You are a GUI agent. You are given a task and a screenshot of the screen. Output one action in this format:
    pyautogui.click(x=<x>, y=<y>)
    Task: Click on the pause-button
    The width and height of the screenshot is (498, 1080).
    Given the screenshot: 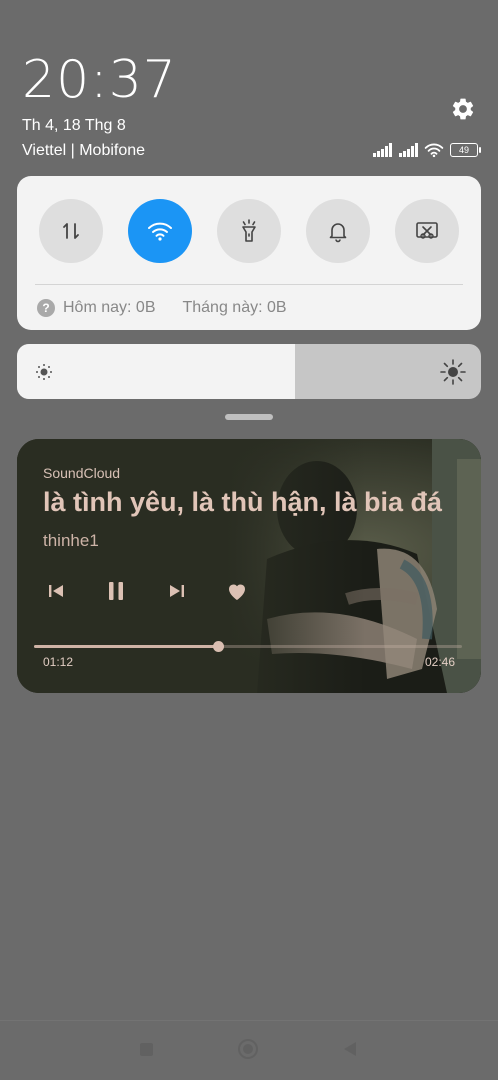 What is the action you would take?
    pyautogui.click(x=116, y=591)
    